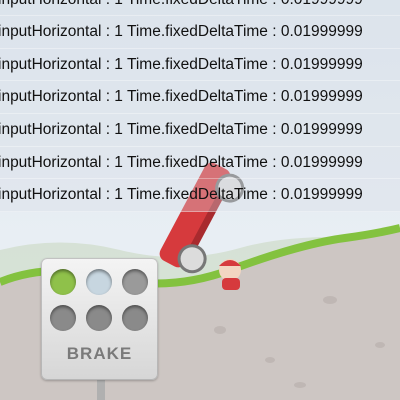 Image resolution: width=400 pixels, height=400 pixels. Describe the element at coordinates (230, 274) in the screenshot. I see `driver-character` at that location.